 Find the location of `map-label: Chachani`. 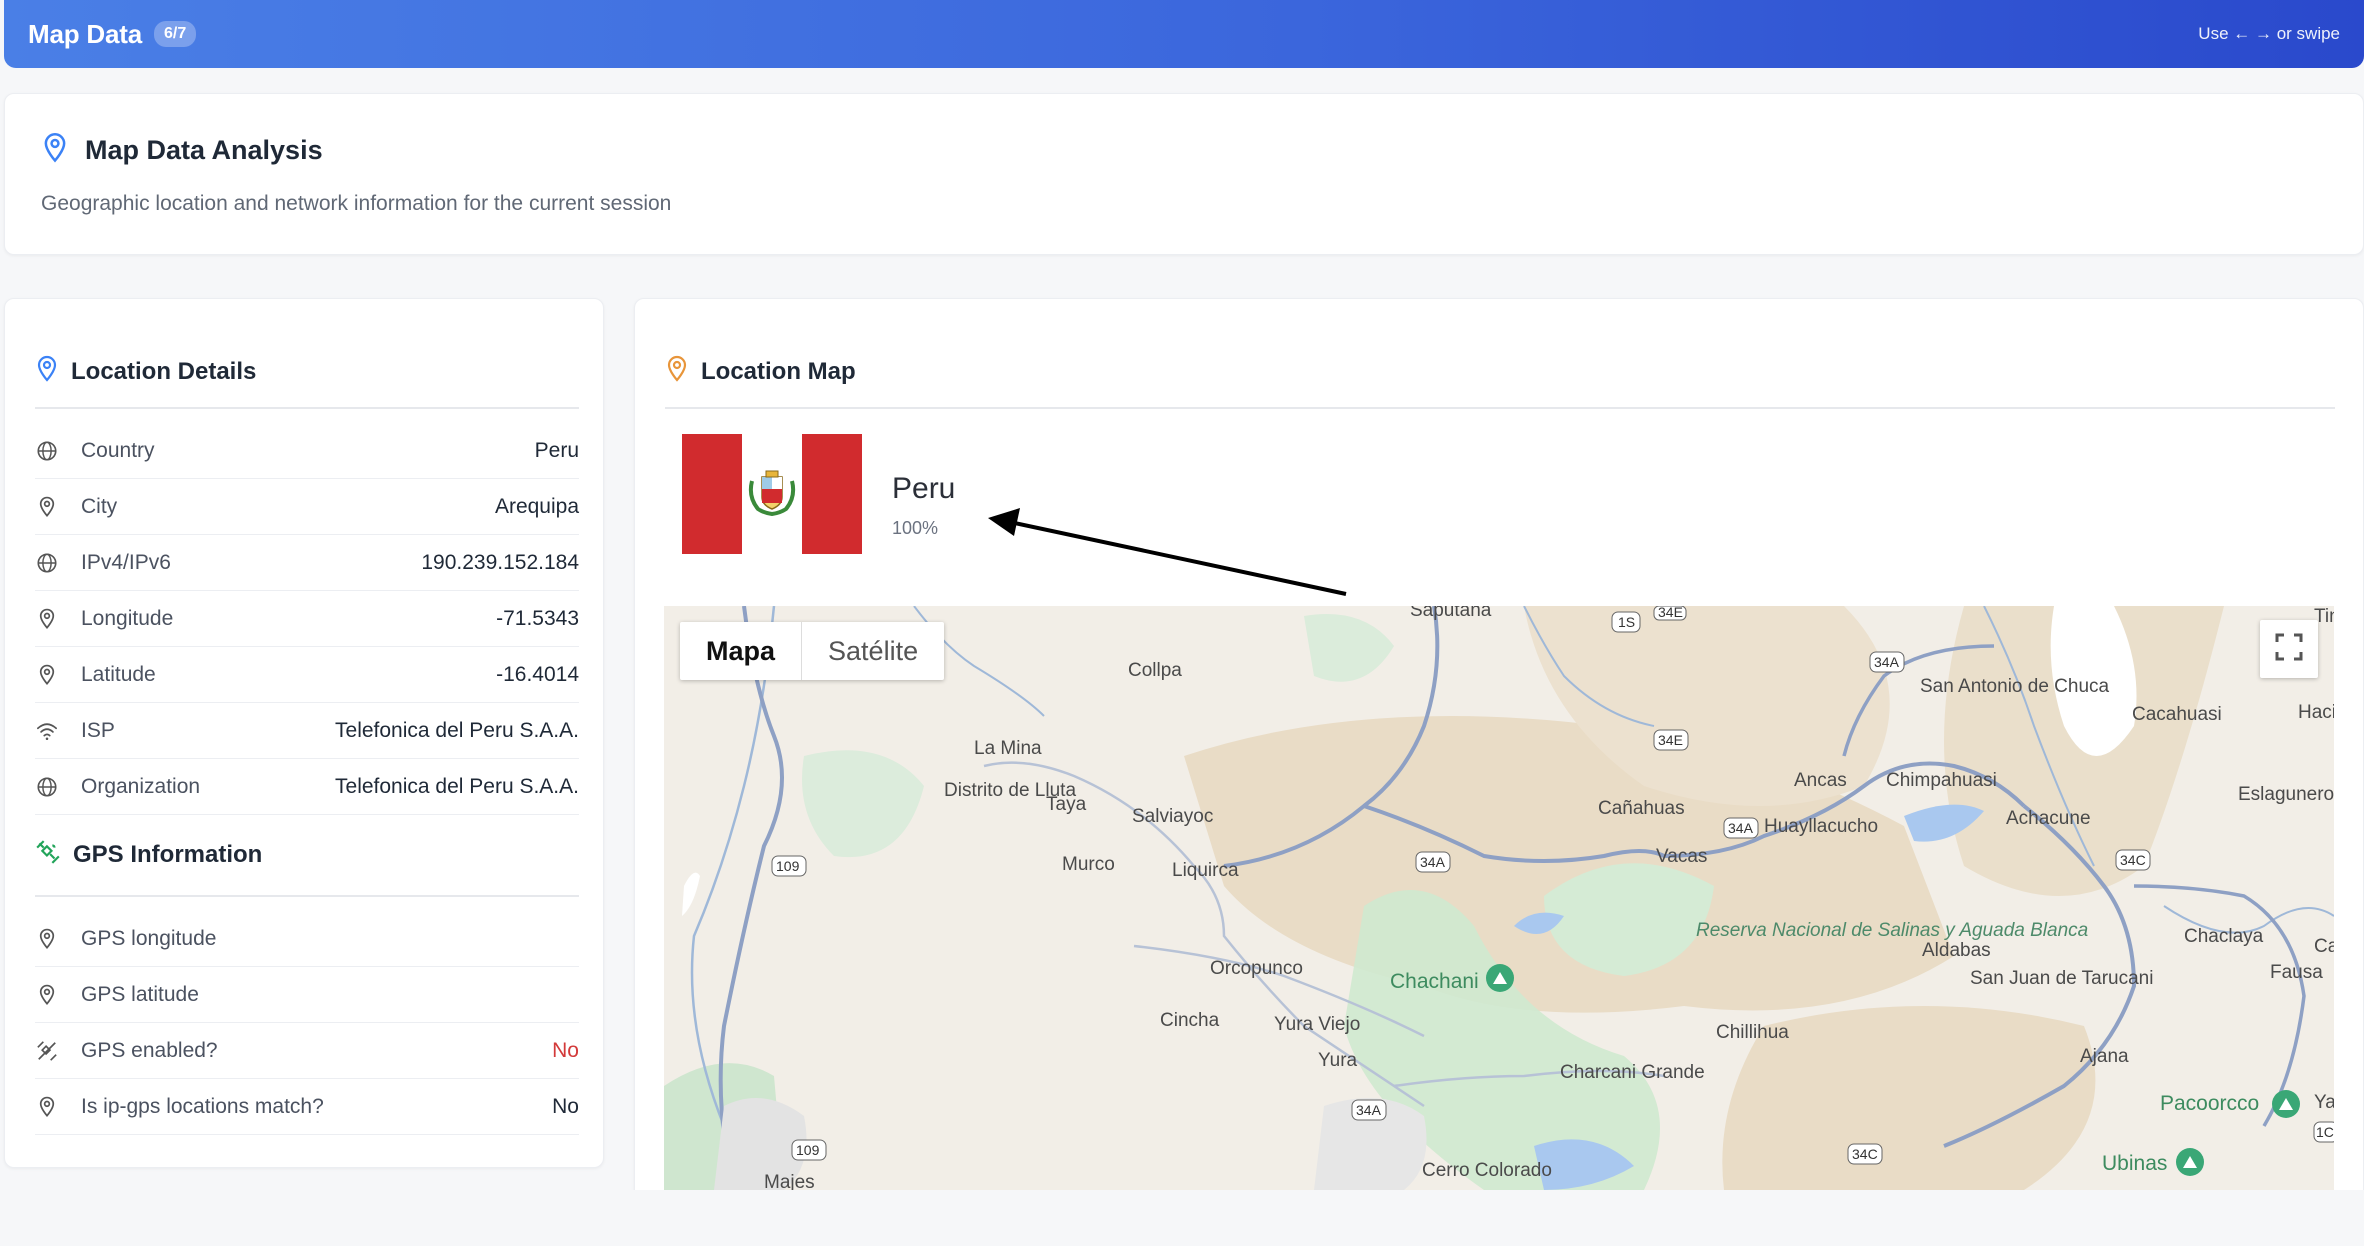

map-label: Chachani is located at coordinates (1434, 981).